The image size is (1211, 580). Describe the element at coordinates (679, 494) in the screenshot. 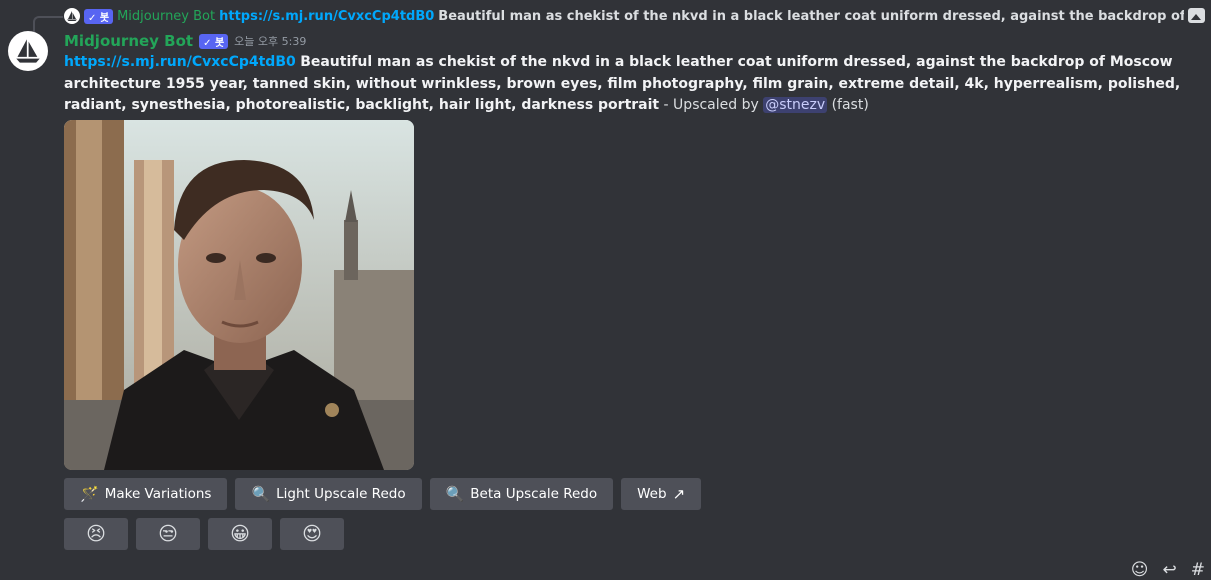

I see `external-link-icon: ↗` at that location.